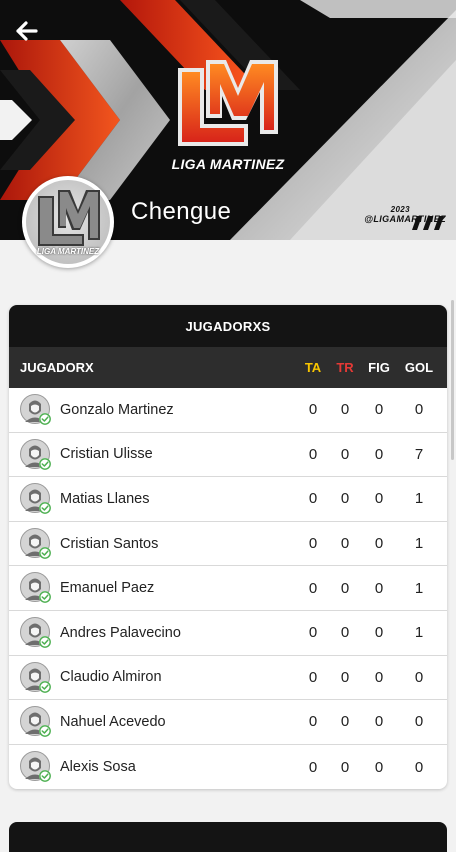 The width and height of the screenshot is (456, 852). What do you see at coordinates (400, 209) in the screenshot?
I see `season-year: 2023` at bounding box center [400, 209].